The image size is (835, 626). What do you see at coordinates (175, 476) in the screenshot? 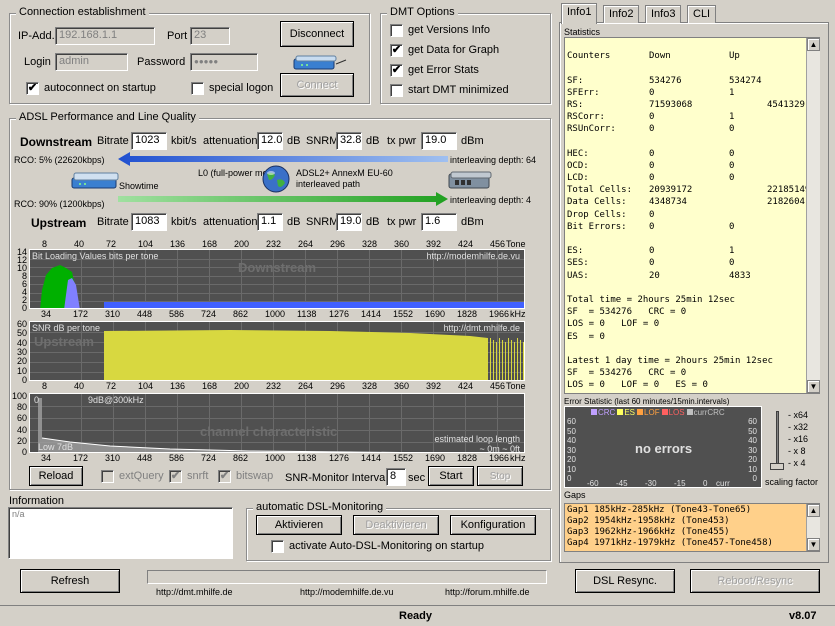
I see `snrft-checkbox: ✔` at bounding box center [175, 476].